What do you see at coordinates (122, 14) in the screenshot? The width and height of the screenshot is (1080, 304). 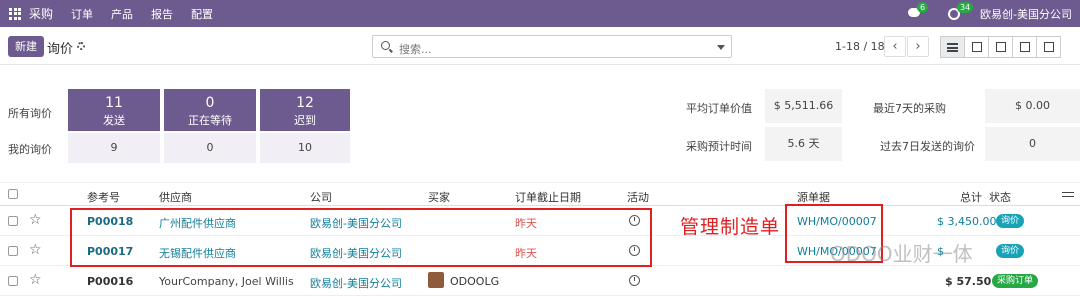 I see `menu-products: 产品` at bounding box center [122, 14].